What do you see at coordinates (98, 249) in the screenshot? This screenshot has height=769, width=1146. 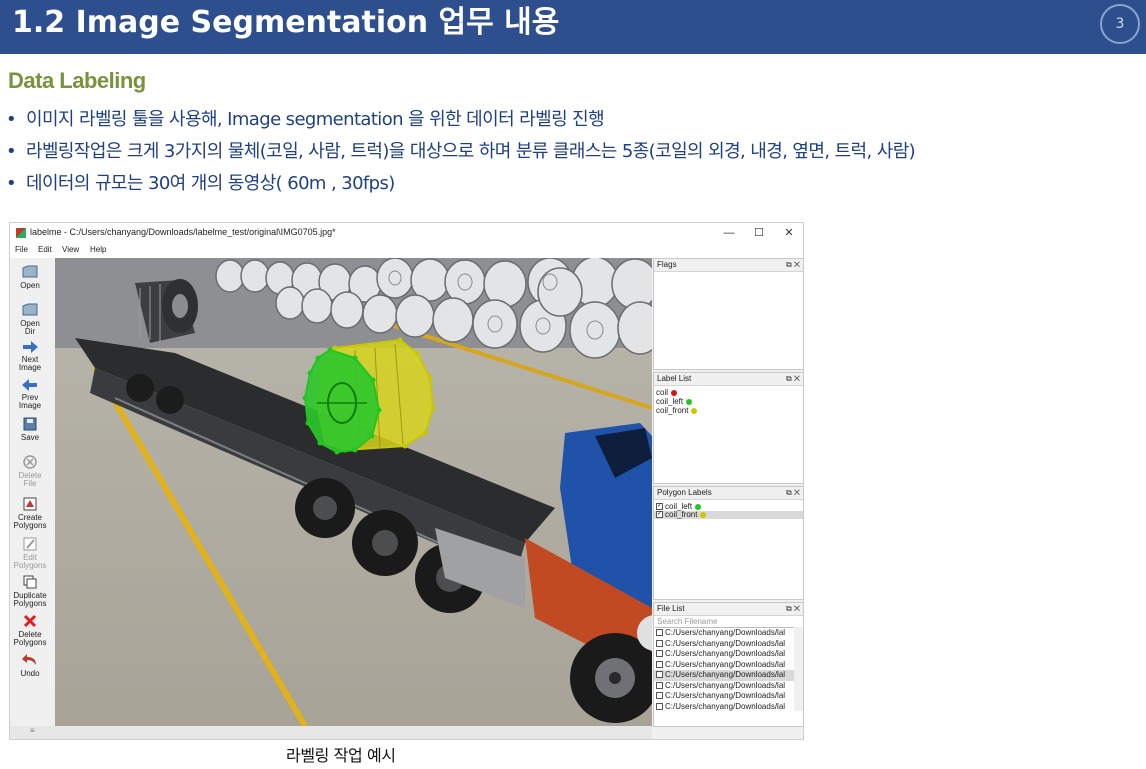 I see `menu-help: Help` at bounding box center [98, 249].